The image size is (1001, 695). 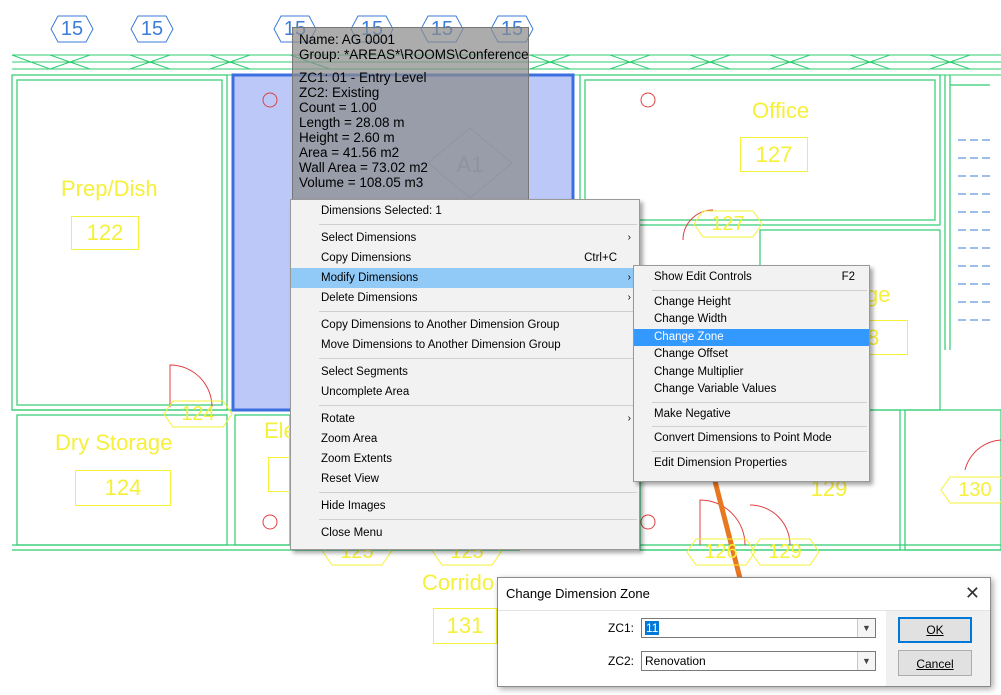 I want to click on zc2-label: ZC2:, so click(x=621, y=661).